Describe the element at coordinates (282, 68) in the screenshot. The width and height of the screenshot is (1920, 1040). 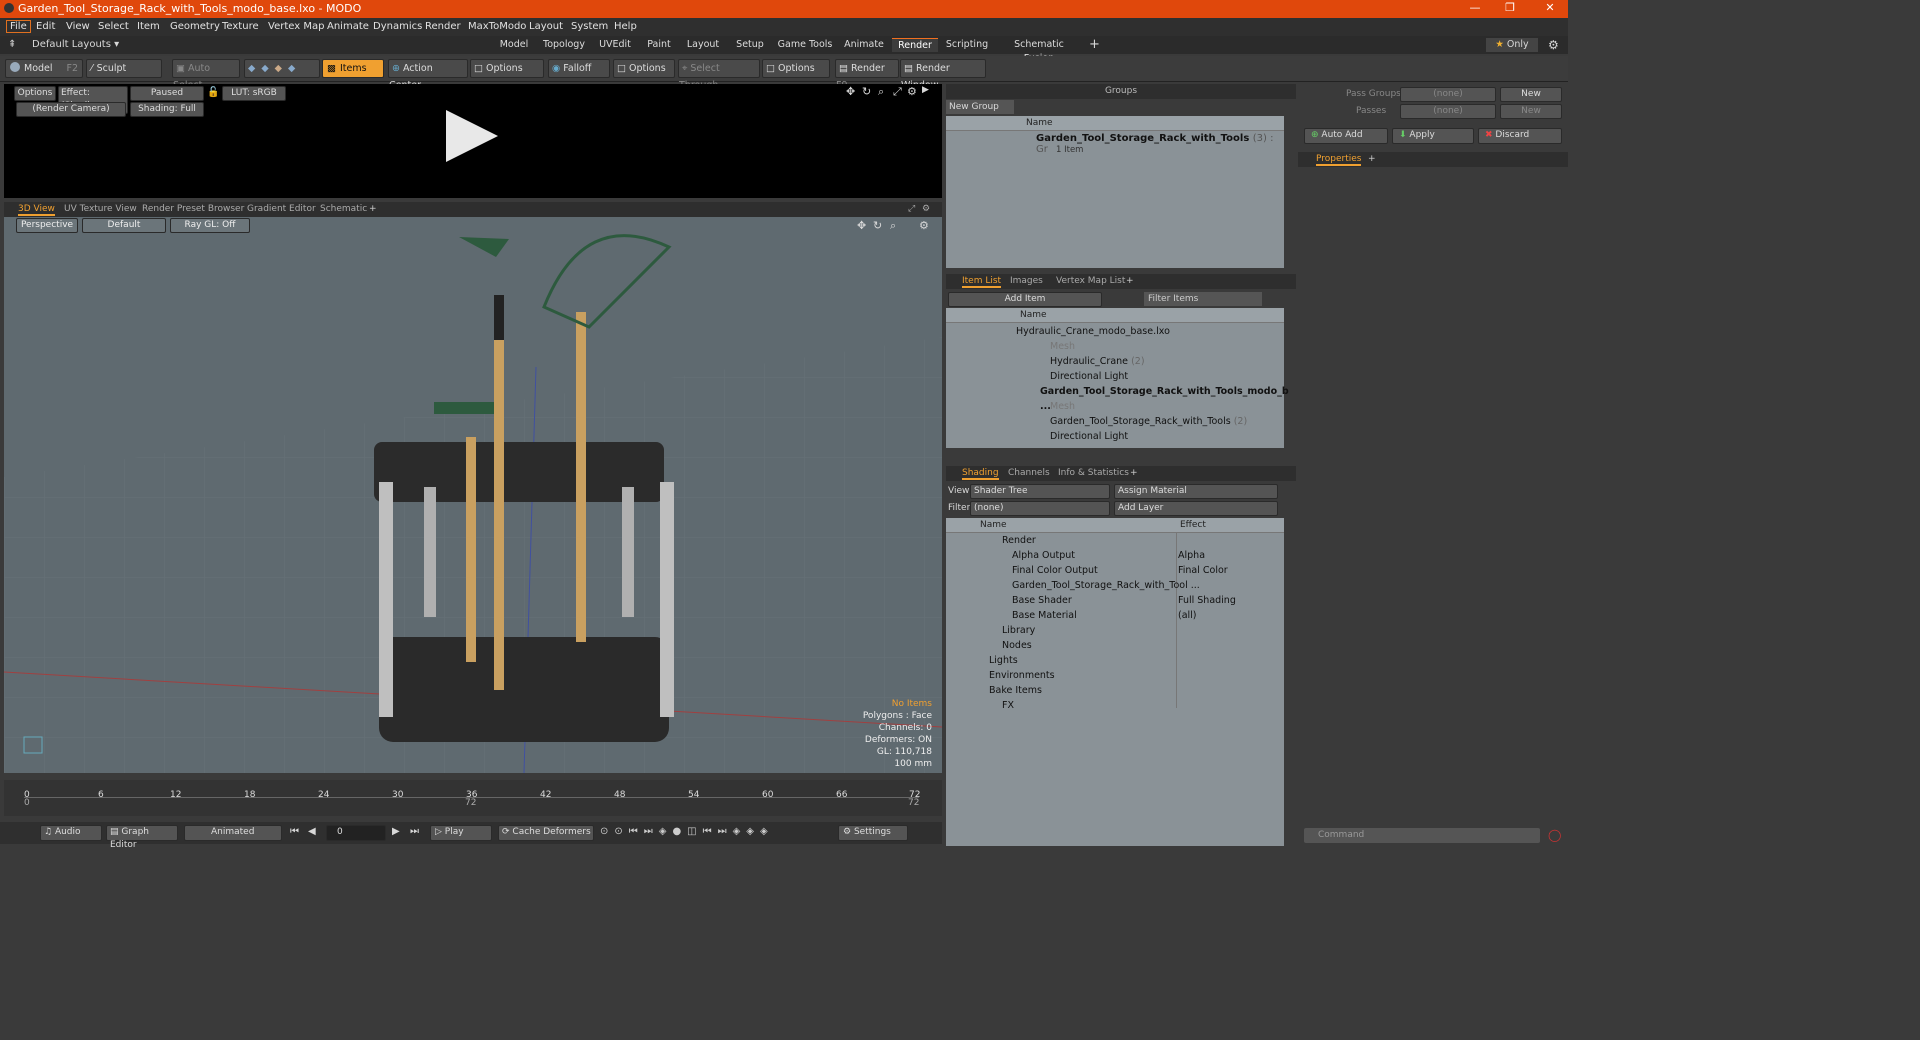
I see `selection-mode-icons: ◆ ◆ ◆ ◆` at that location.